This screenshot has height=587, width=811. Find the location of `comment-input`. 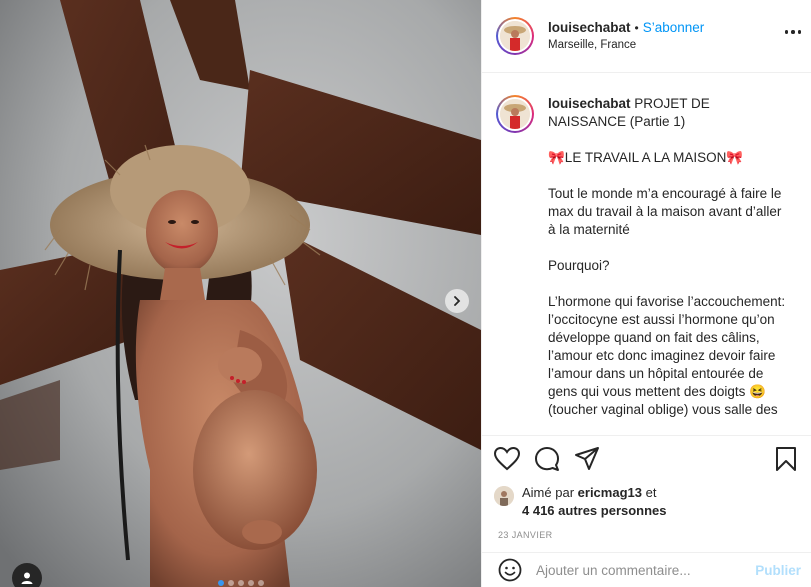

comment-input is located at coordinates (646, 570).